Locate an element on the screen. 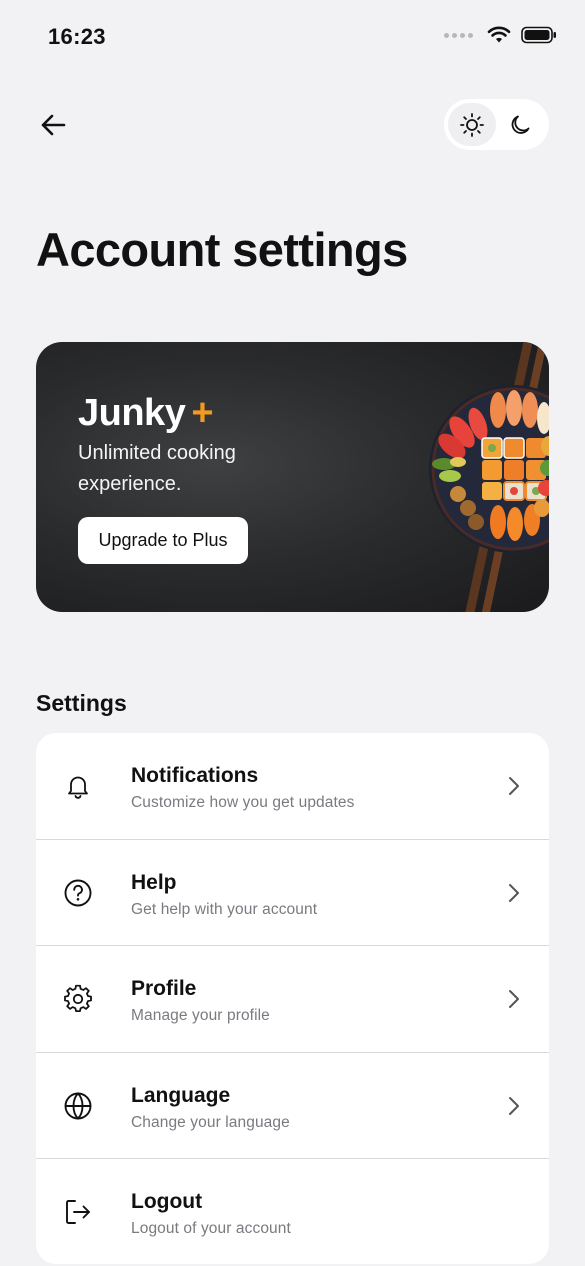  settings-item-language: Language Change your language is located at coordinates (292, 1106).